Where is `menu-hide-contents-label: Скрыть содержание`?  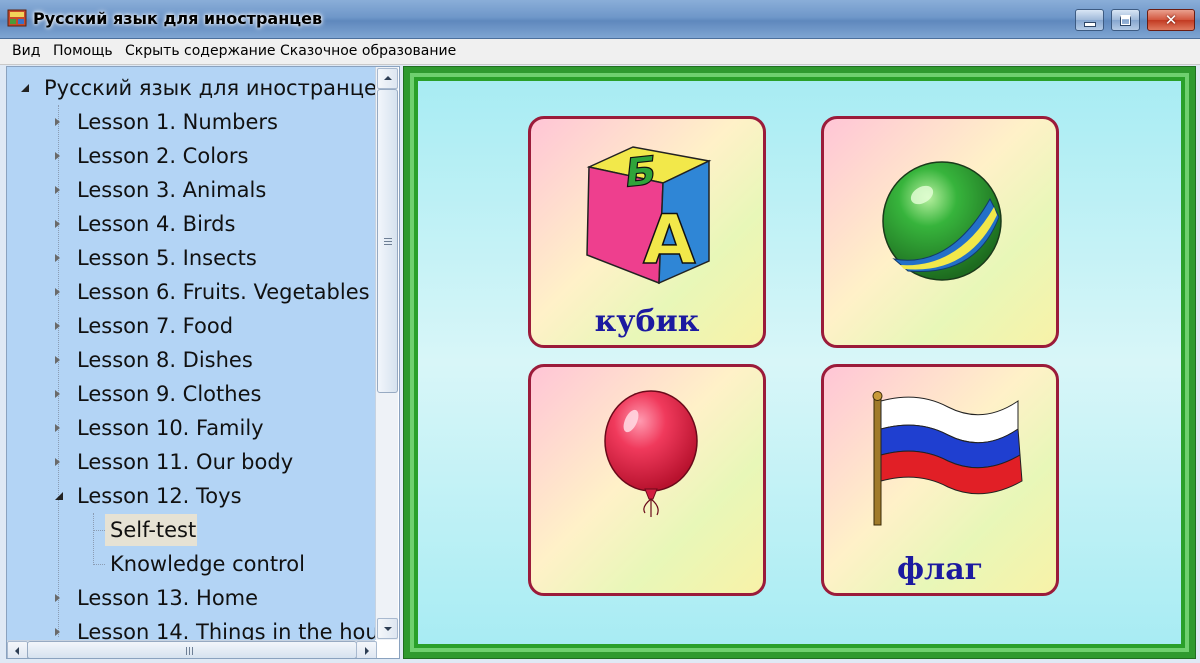
menu-hide-contents-label: Скрыть содержание is located at coordinates (200, 51).